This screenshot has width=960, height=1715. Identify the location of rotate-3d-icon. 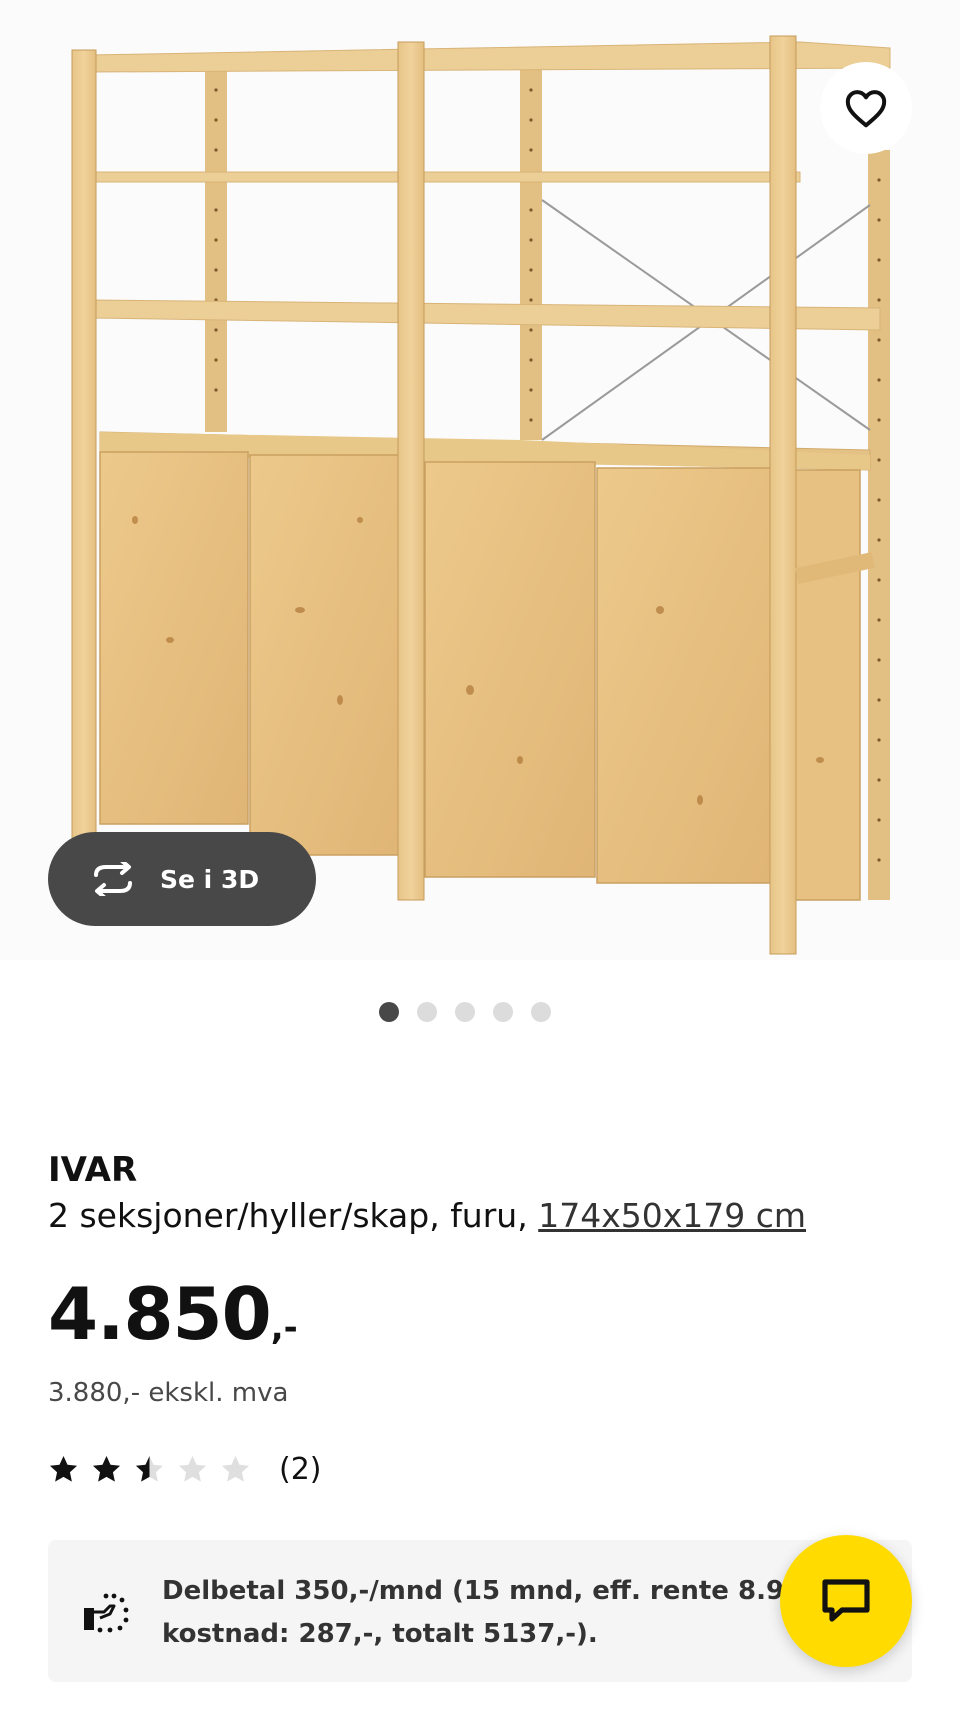
(113, 879).